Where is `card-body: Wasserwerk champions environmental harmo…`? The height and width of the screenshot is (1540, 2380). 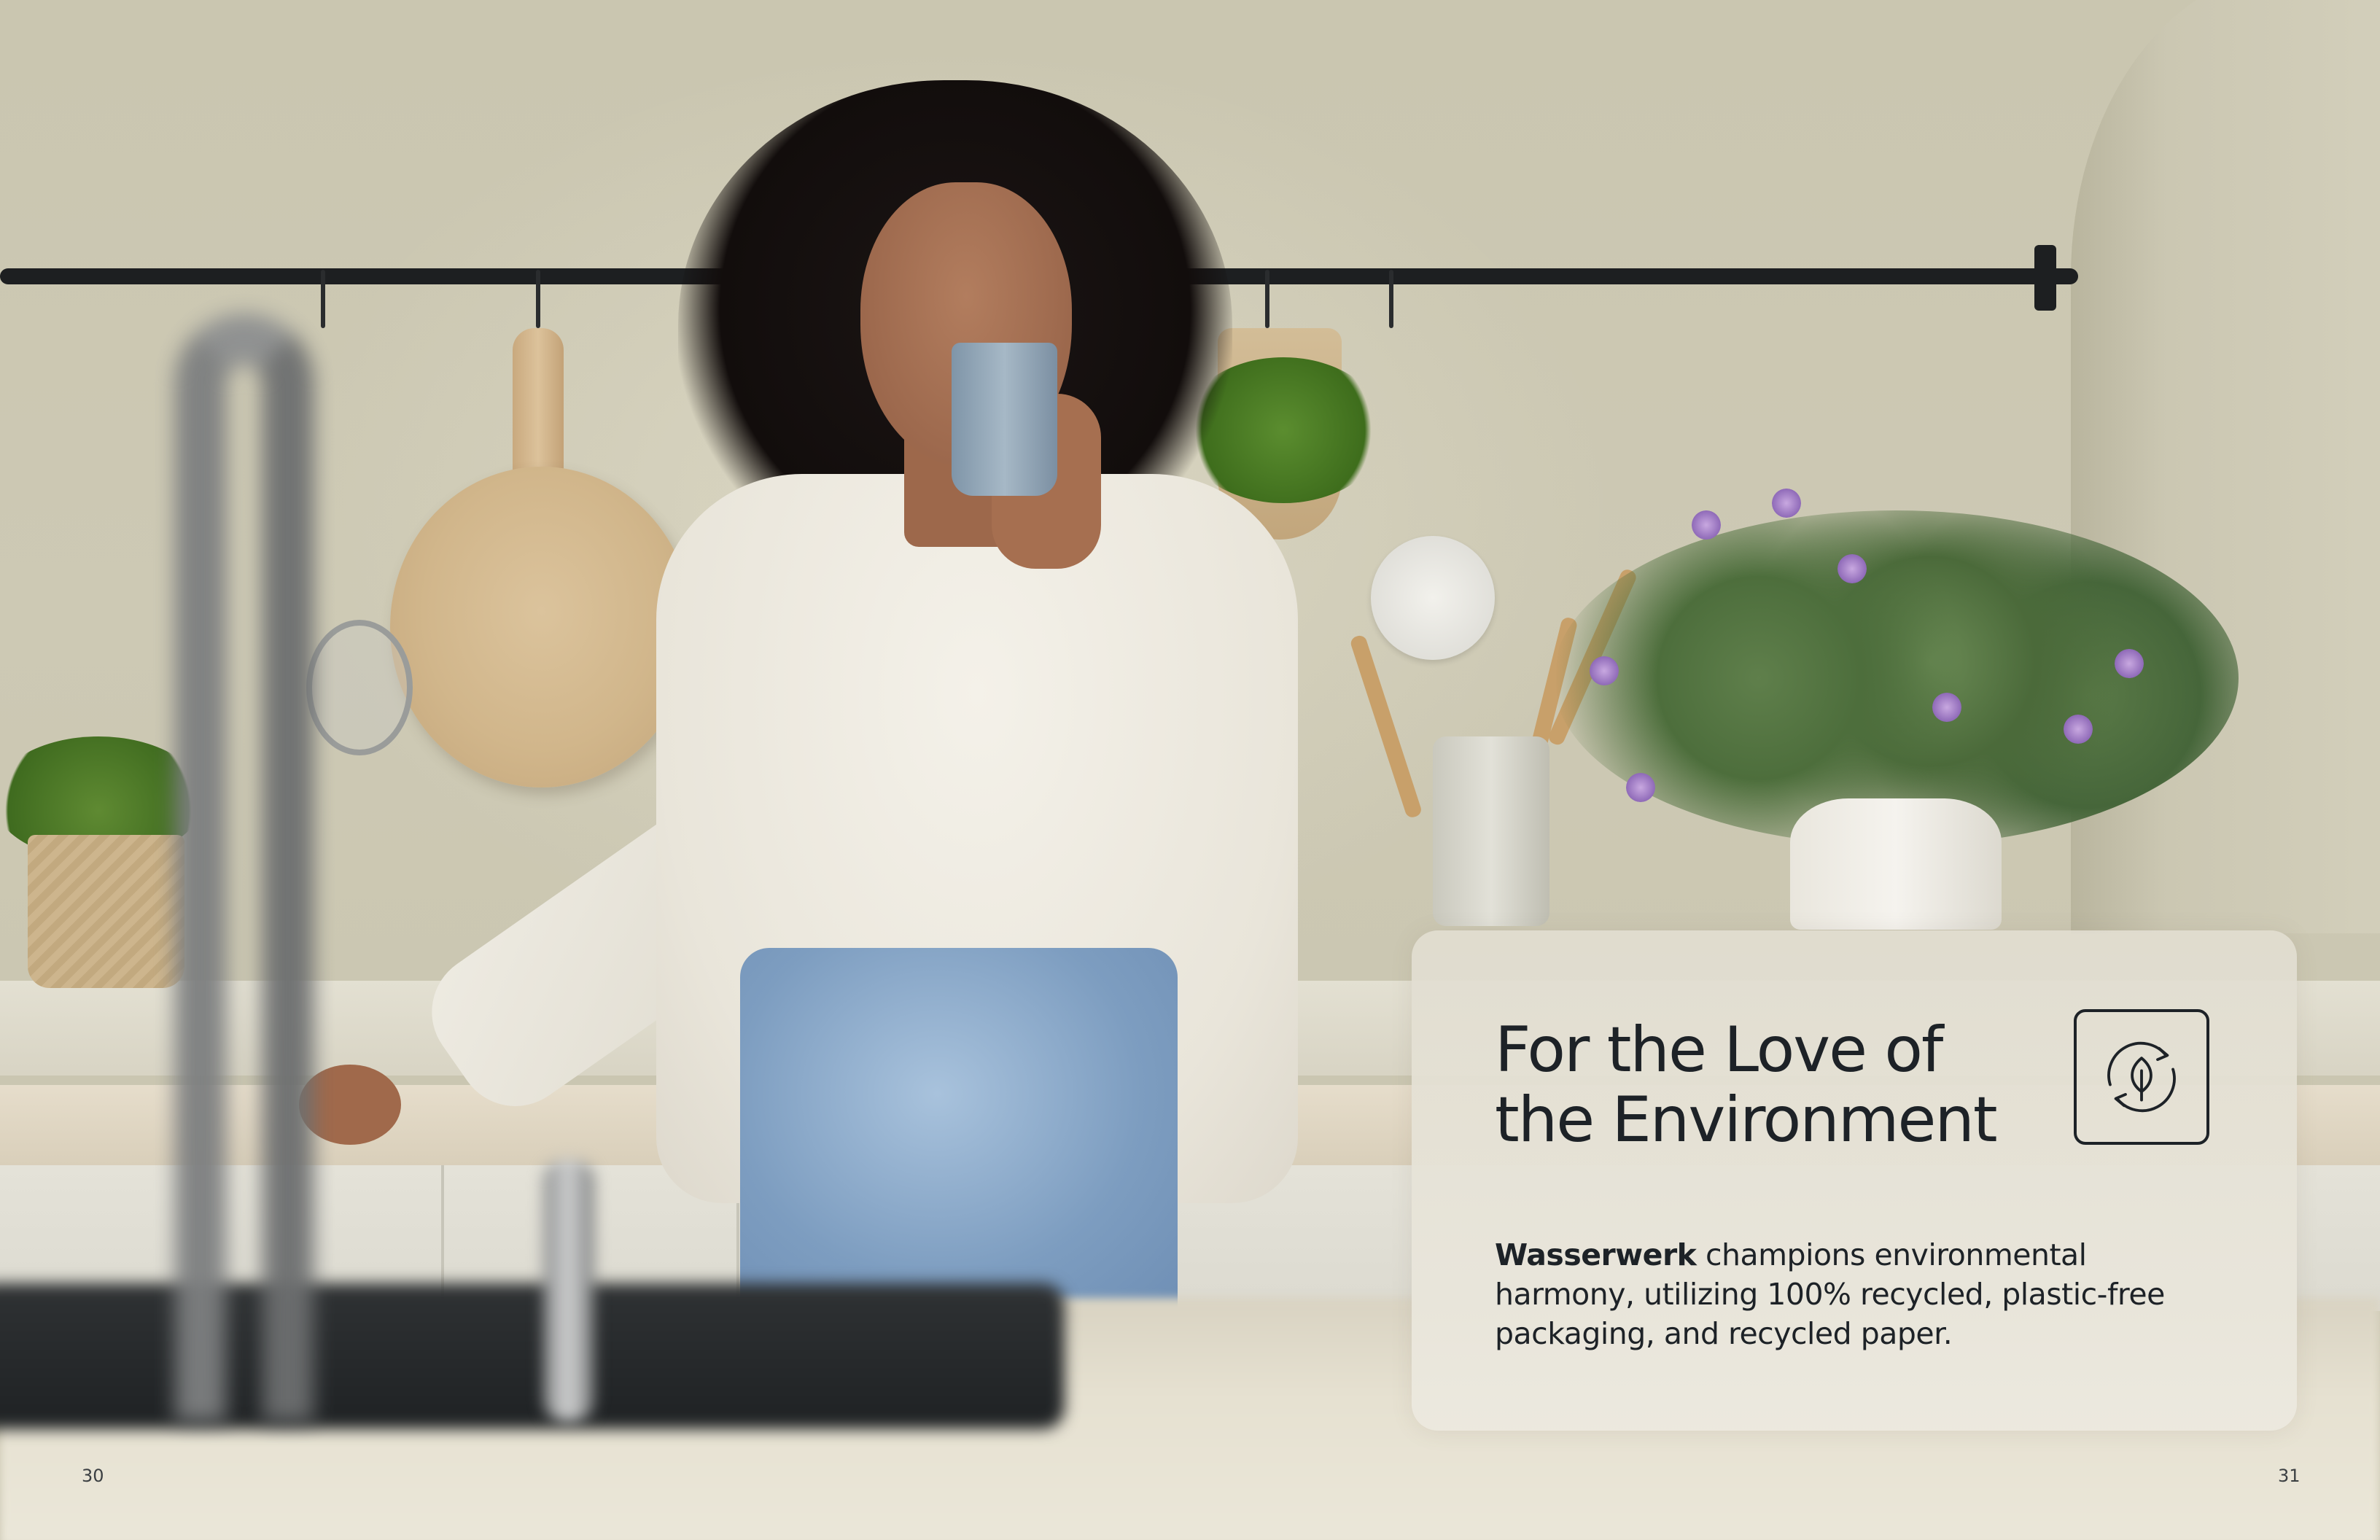
card-body: Wasserwerk champions environmental harmo… is located at coordinates (1859, 1294).